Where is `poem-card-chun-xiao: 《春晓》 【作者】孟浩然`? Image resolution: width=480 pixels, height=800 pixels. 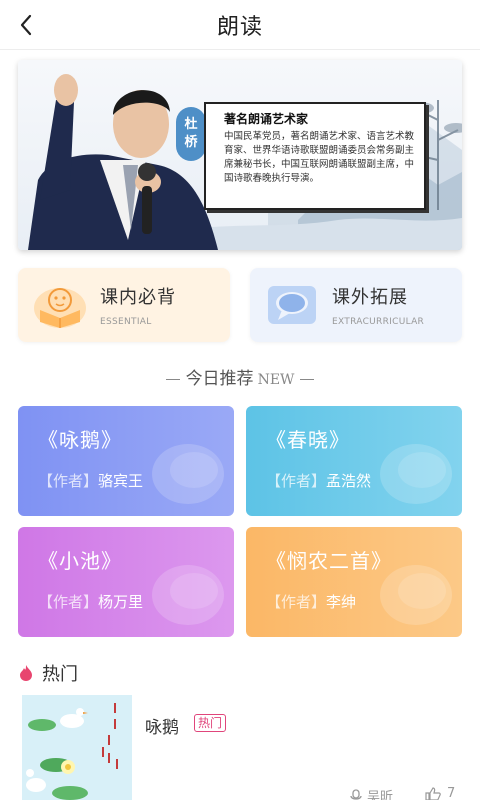 poem-card-chun-xiao: 《春晓》 【作者】孟浩然 is located at coordinates (354, 461).